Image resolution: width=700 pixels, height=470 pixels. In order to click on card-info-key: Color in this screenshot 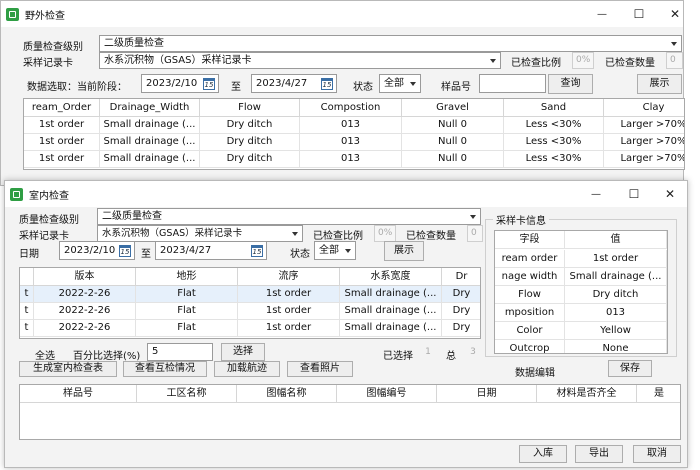, I will do `click(530, 330)`.